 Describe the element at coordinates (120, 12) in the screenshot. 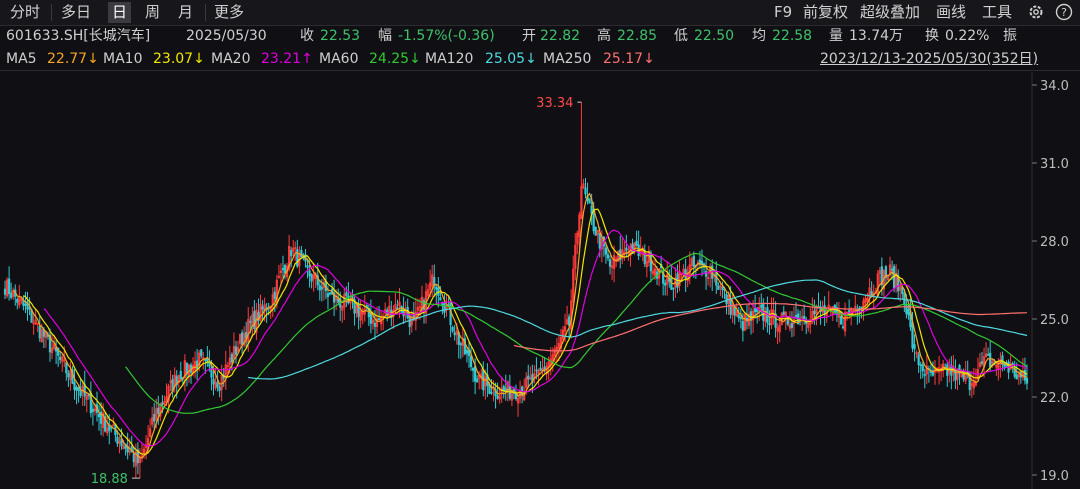

I see `tab-daily: 日` at that location.